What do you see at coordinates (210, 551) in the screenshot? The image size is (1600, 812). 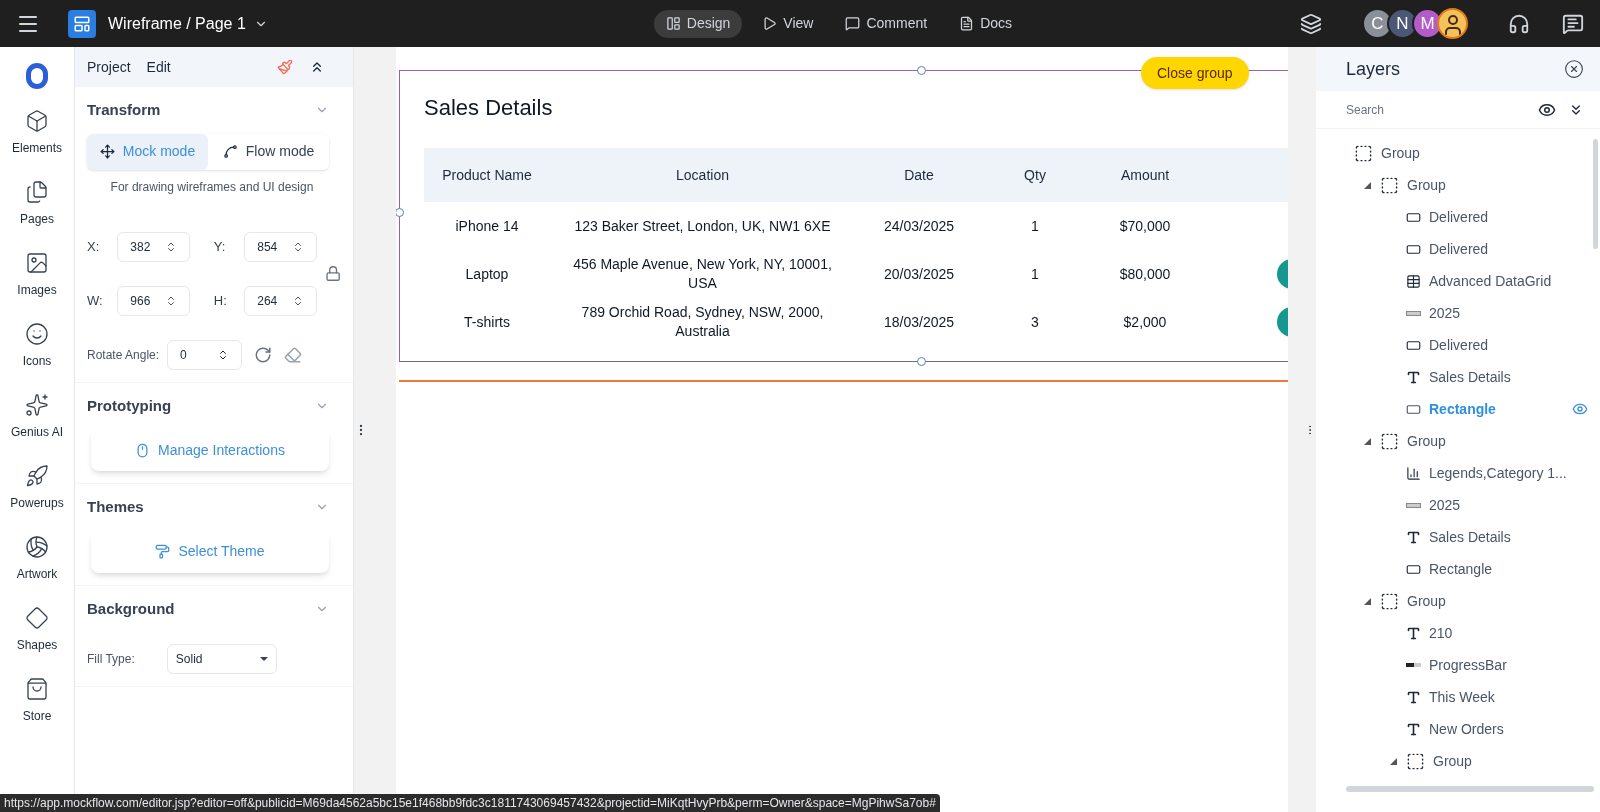 I see `select-theme-button: Select Theme` at bounding box center [210, 551].